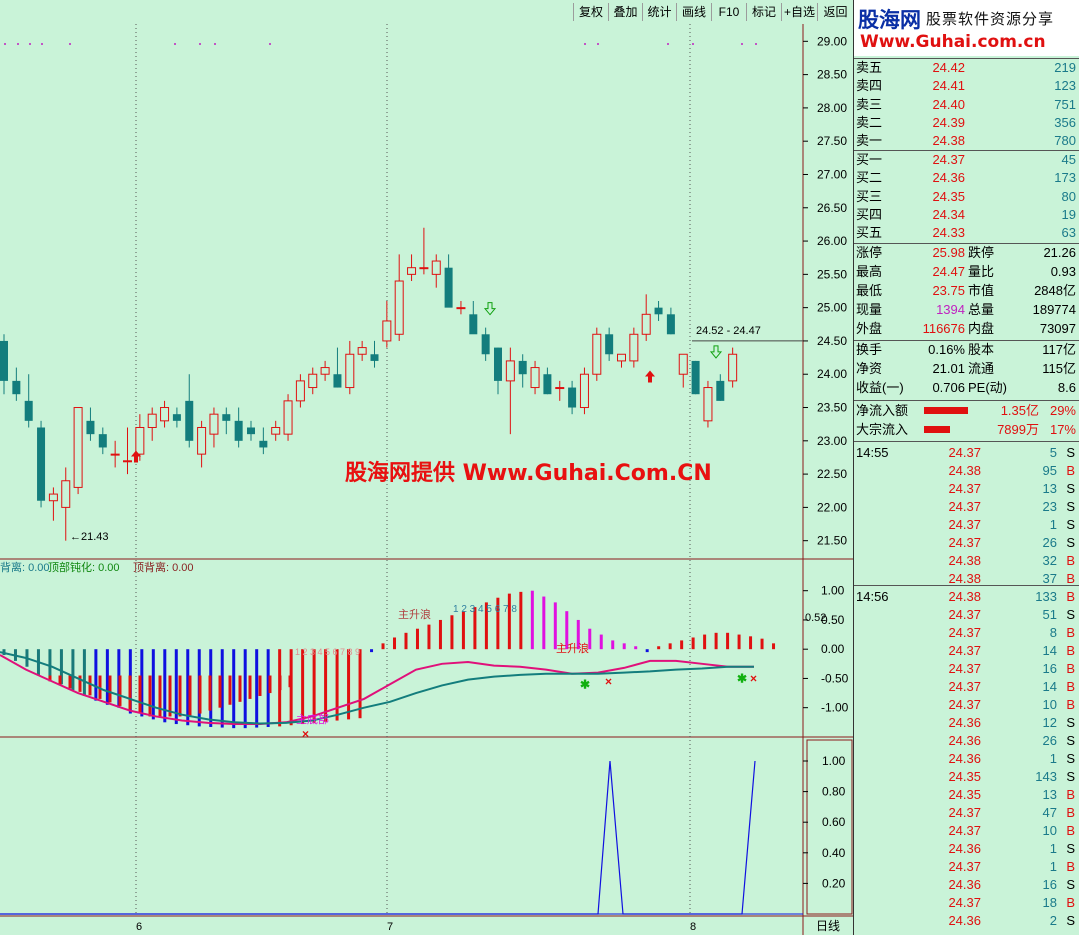 The width and height of the screenshot is (1079, 935). Describe the element at coordinates (832, 75) in the screenshot. I see `price-tick-label: 28.50` at that location.